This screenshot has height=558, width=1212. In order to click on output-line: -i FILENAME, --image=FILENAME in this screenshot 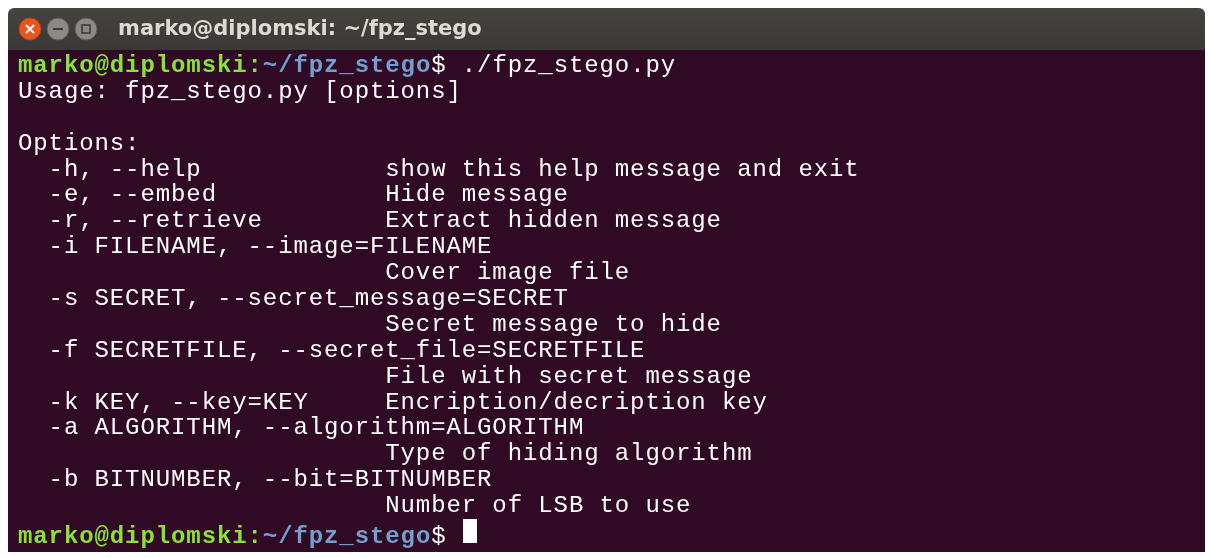, I will do `click(270, 247)`.